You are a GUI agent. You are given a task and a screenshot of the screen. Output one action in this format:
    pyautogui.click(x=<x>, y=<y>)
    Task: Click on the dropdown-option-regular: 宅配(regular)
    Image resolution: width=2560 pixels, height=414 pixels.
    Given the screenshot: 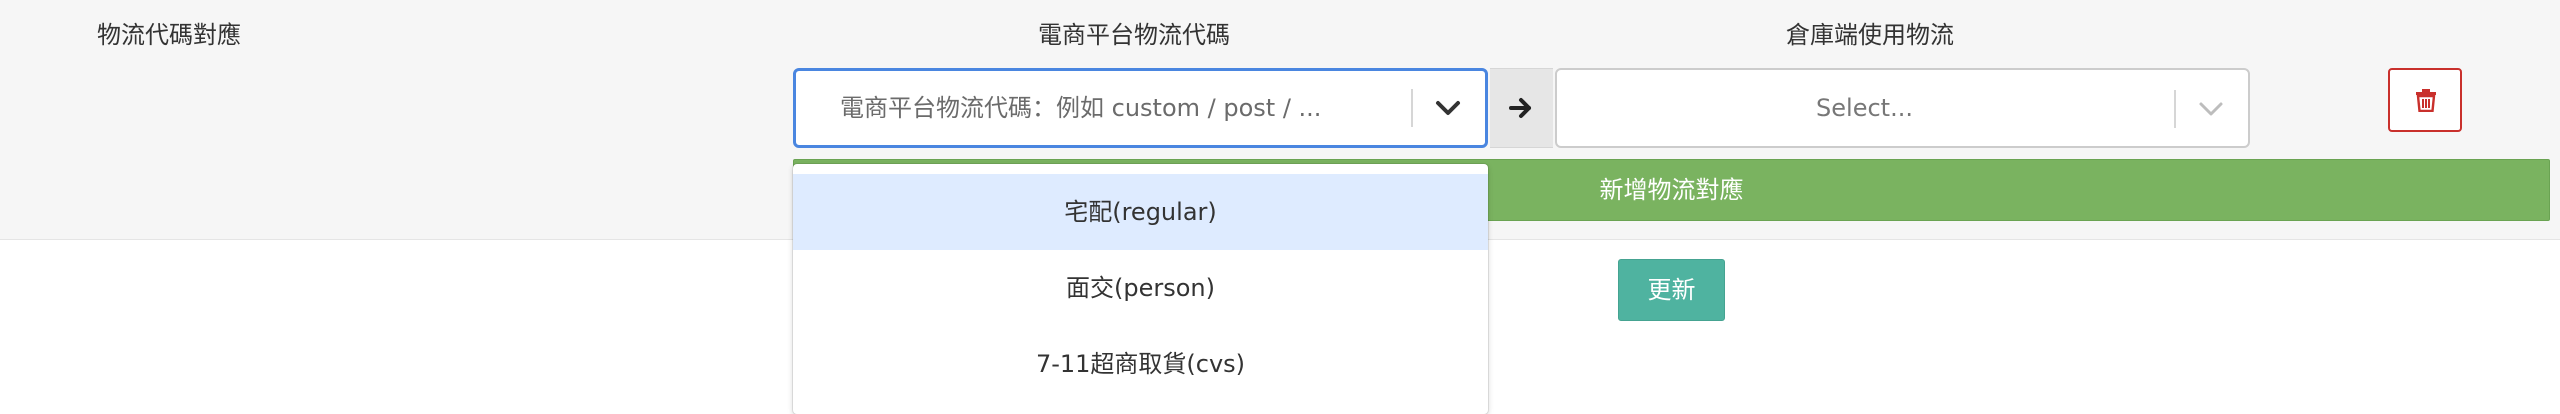 What is the action you would take?
    pyautogui.click(x=1140, y=212)
    